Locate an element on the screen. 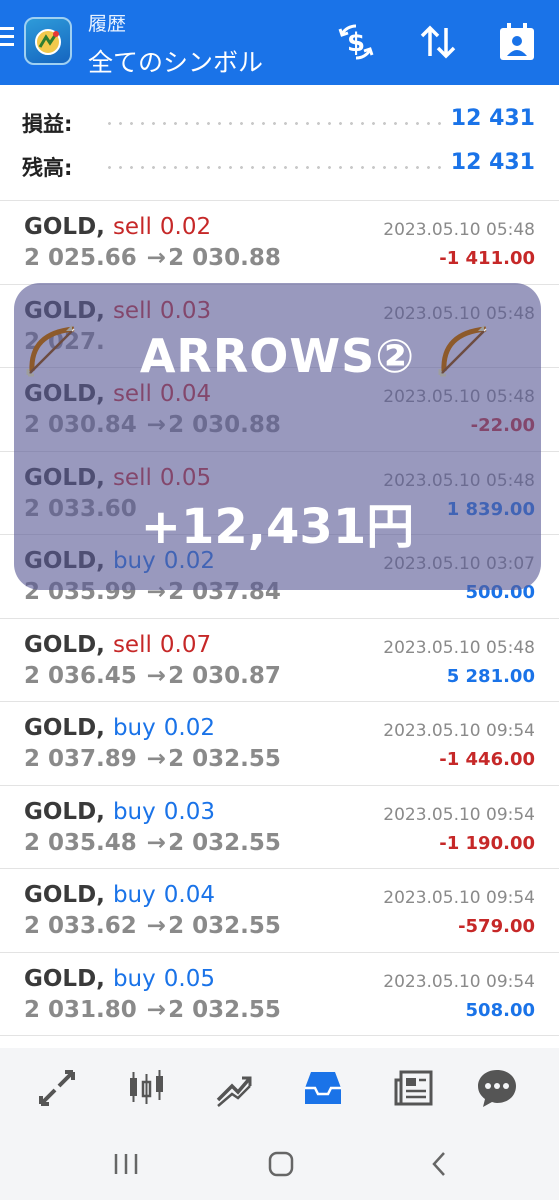 Image resolution: width=559 pixels, height=1200 pixels. trade-title: GOLD, buy 0.04 is located at coordinates (119, 895).